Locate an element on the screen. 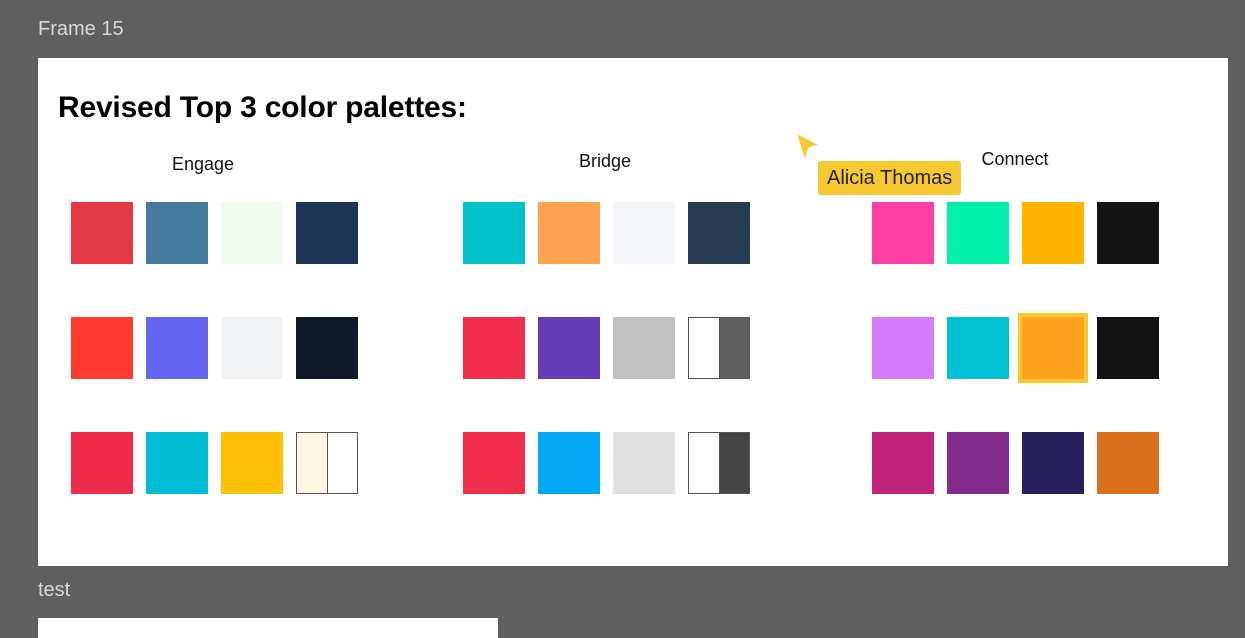  palette-title-bridge: Bridge is located at coordinates (605, 161).